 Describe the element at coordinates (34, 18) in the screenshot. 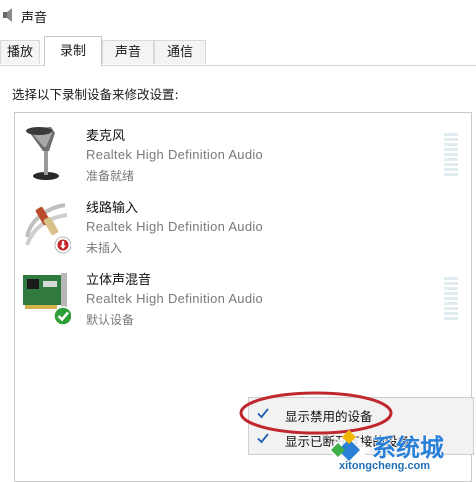

I see `window-title: 声音` at that location.